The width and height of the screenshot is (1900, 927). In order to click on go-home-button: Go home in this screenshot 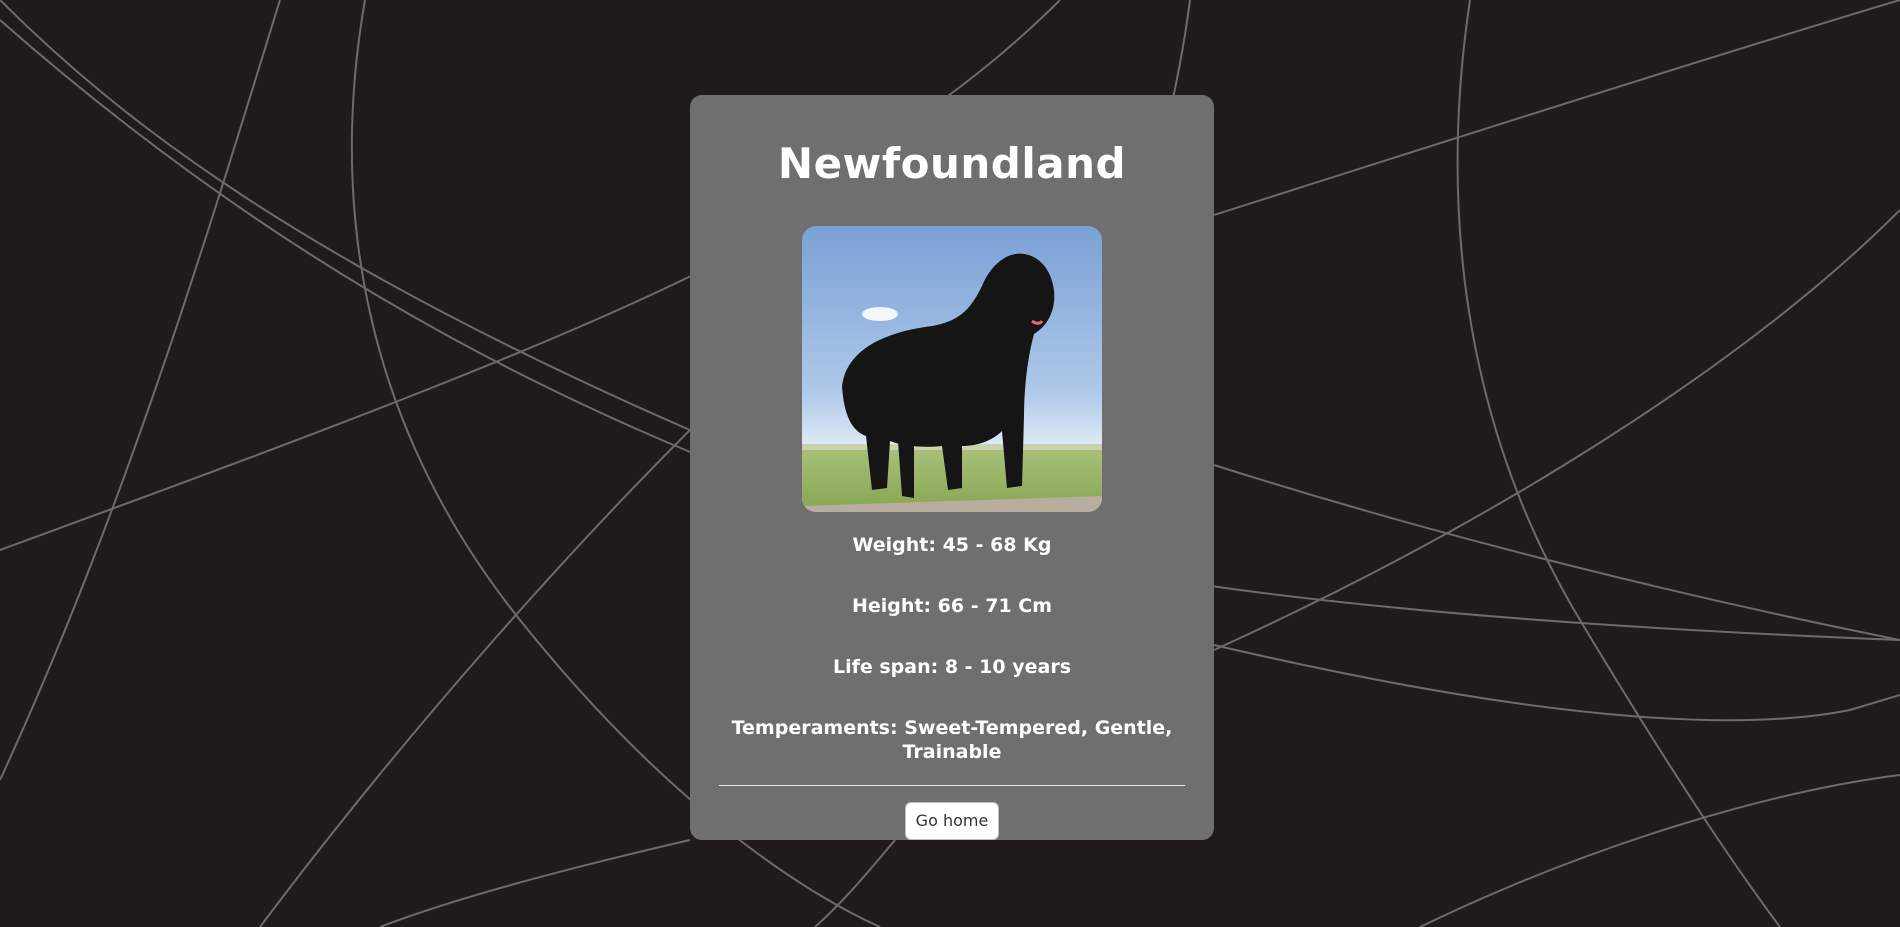, I will do `click(952, 820)`.